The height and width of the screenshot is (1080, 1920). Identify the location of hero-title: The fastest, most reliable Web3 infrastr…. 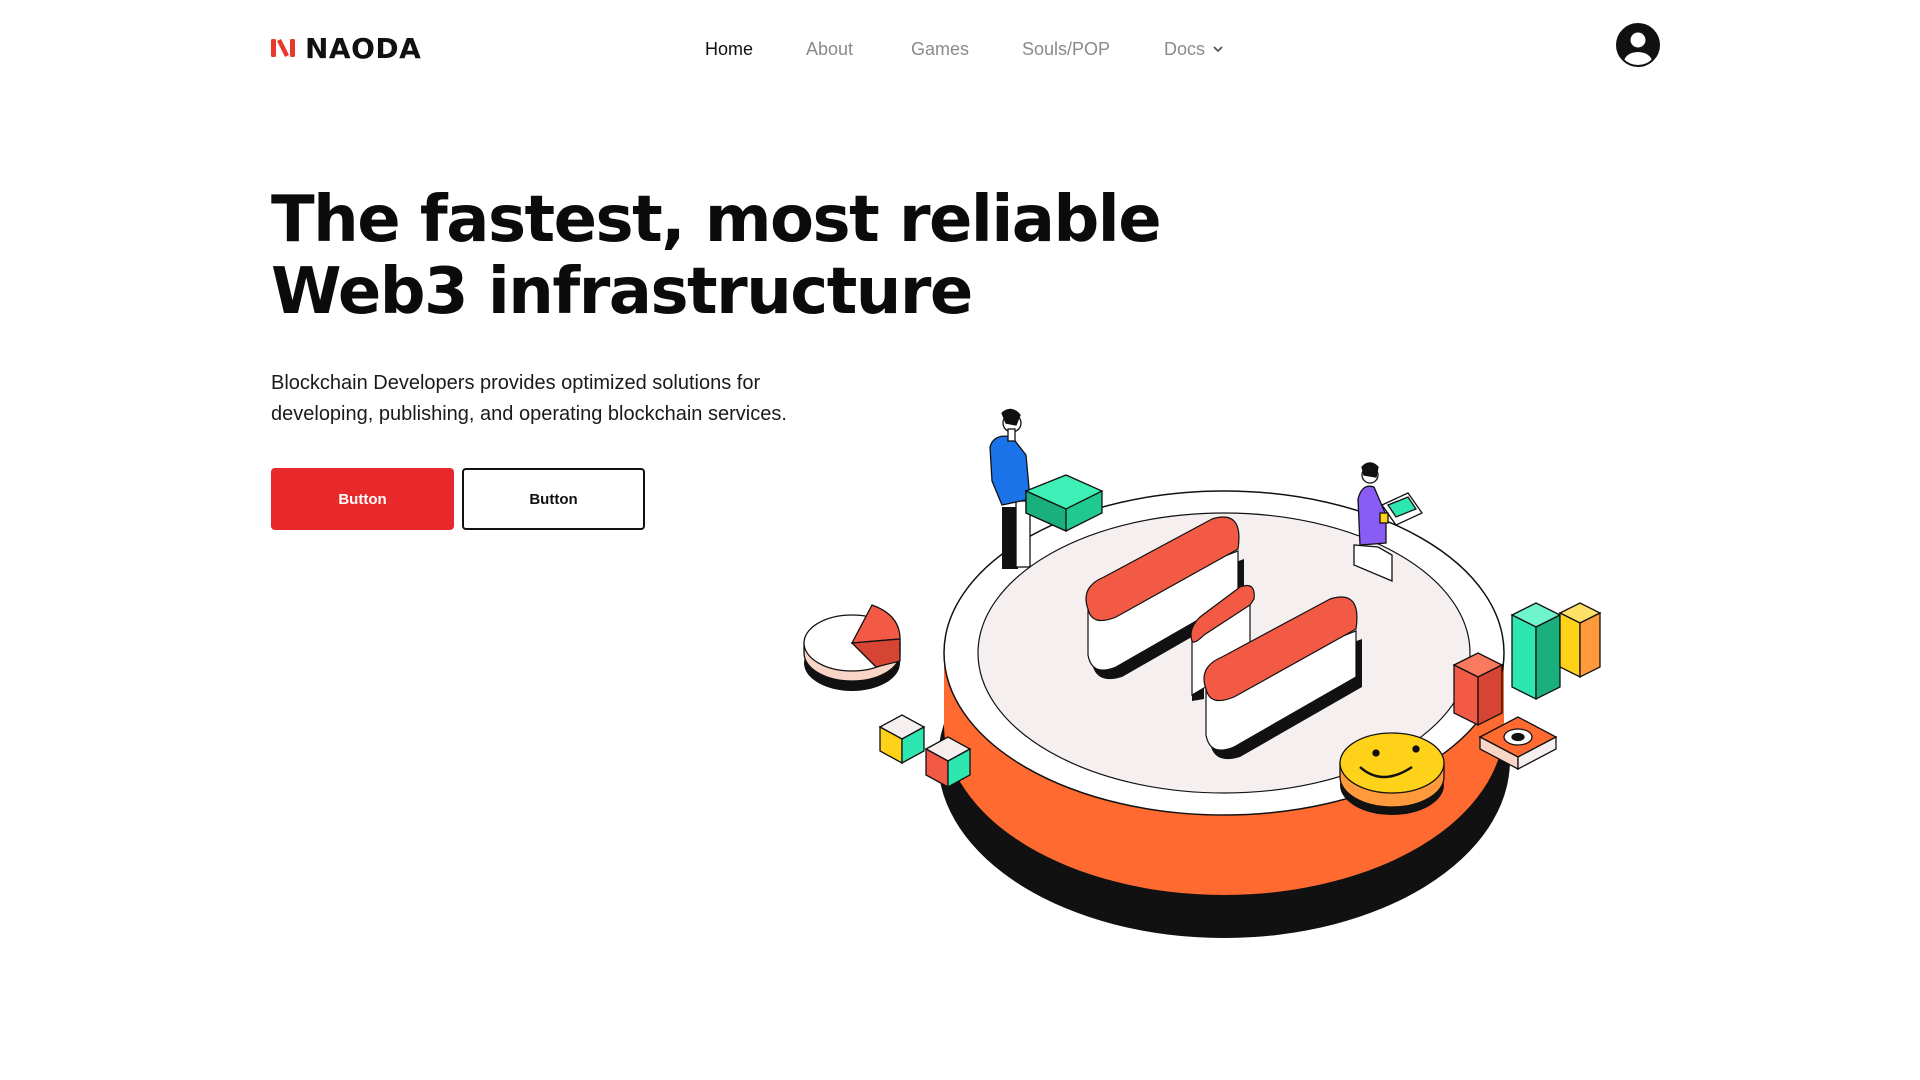
(721, 256).